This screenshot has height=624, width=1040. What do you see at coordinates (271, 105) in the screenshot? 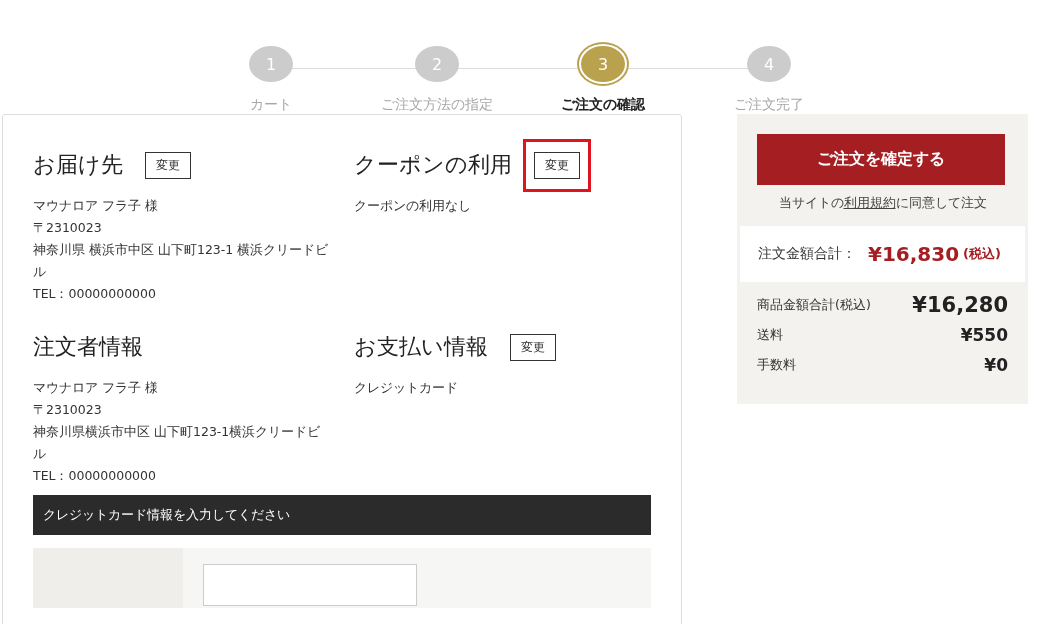
I see `step-label: カート` at bounding box center [271, 105].